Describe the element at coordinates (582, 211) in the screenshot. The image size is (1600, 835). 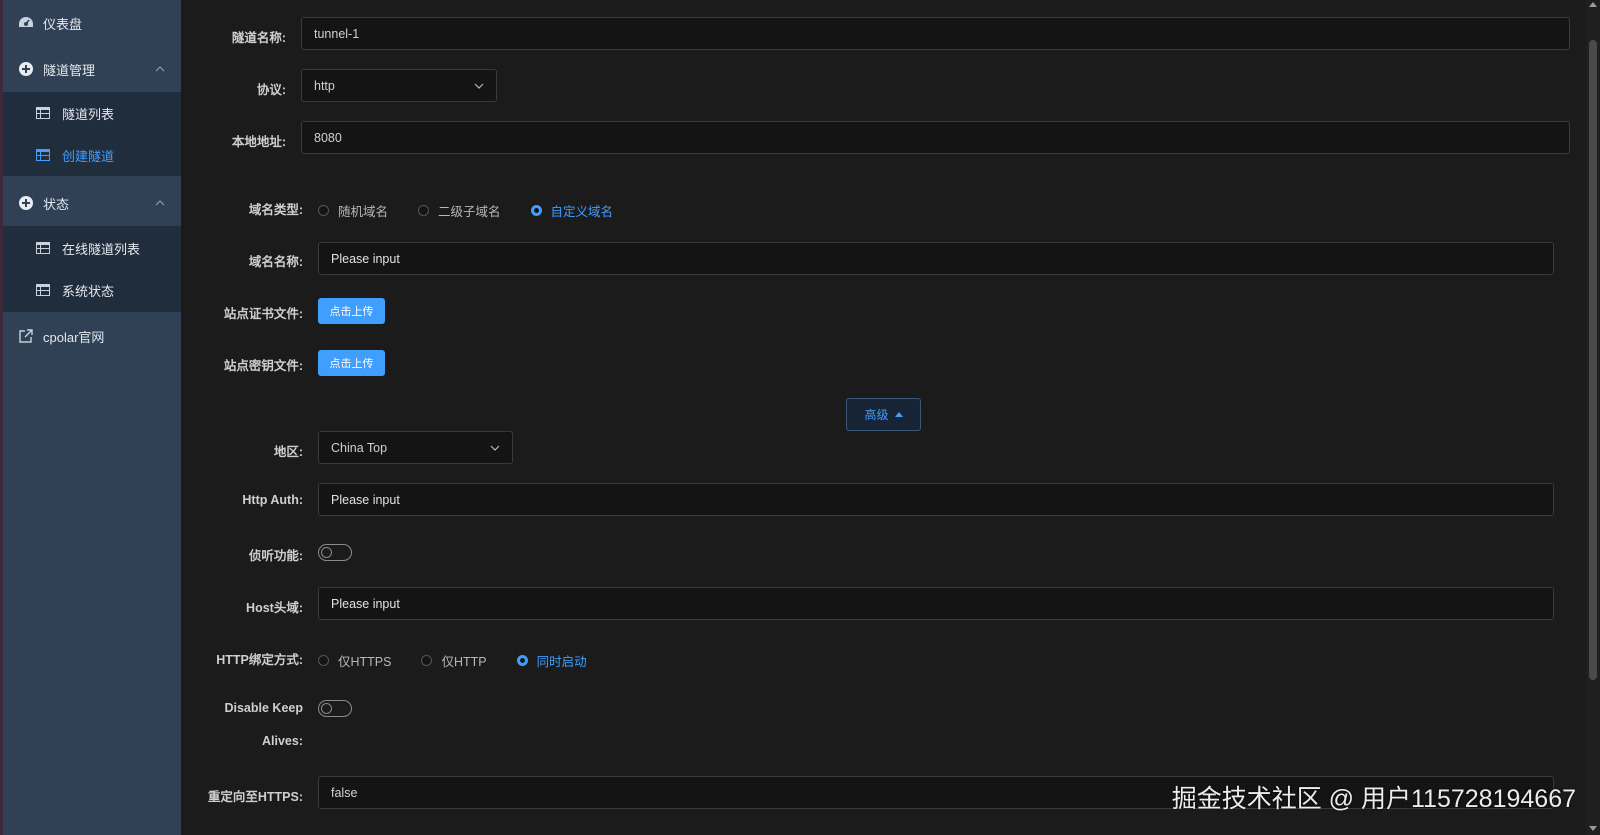
I see `radio-custom-domain-label: 自定义域名` at that location.